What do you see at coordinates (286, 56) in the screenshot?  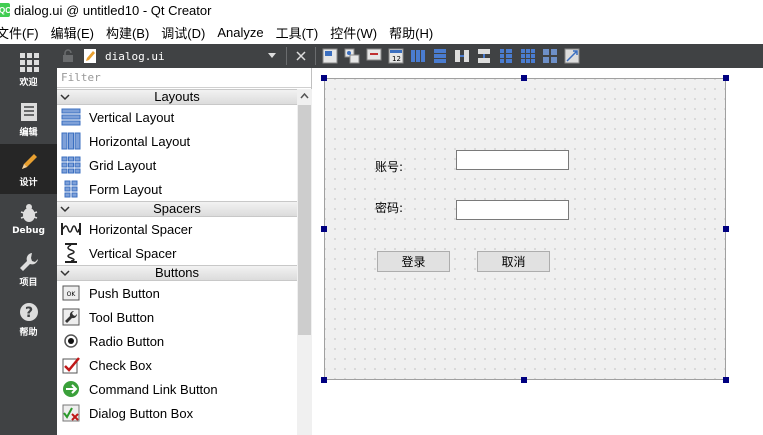 I see `toolbar-separator` at bounding box center [286, 56].